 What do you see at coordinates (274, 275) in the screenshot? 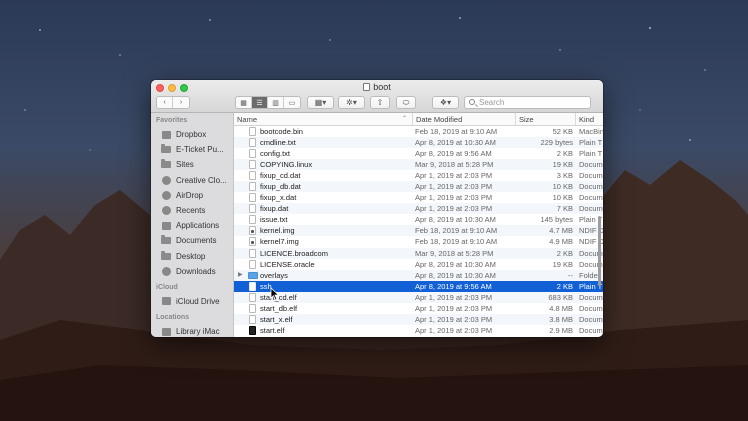
I see `file-name: overlays` at bounding box center [274, 275].